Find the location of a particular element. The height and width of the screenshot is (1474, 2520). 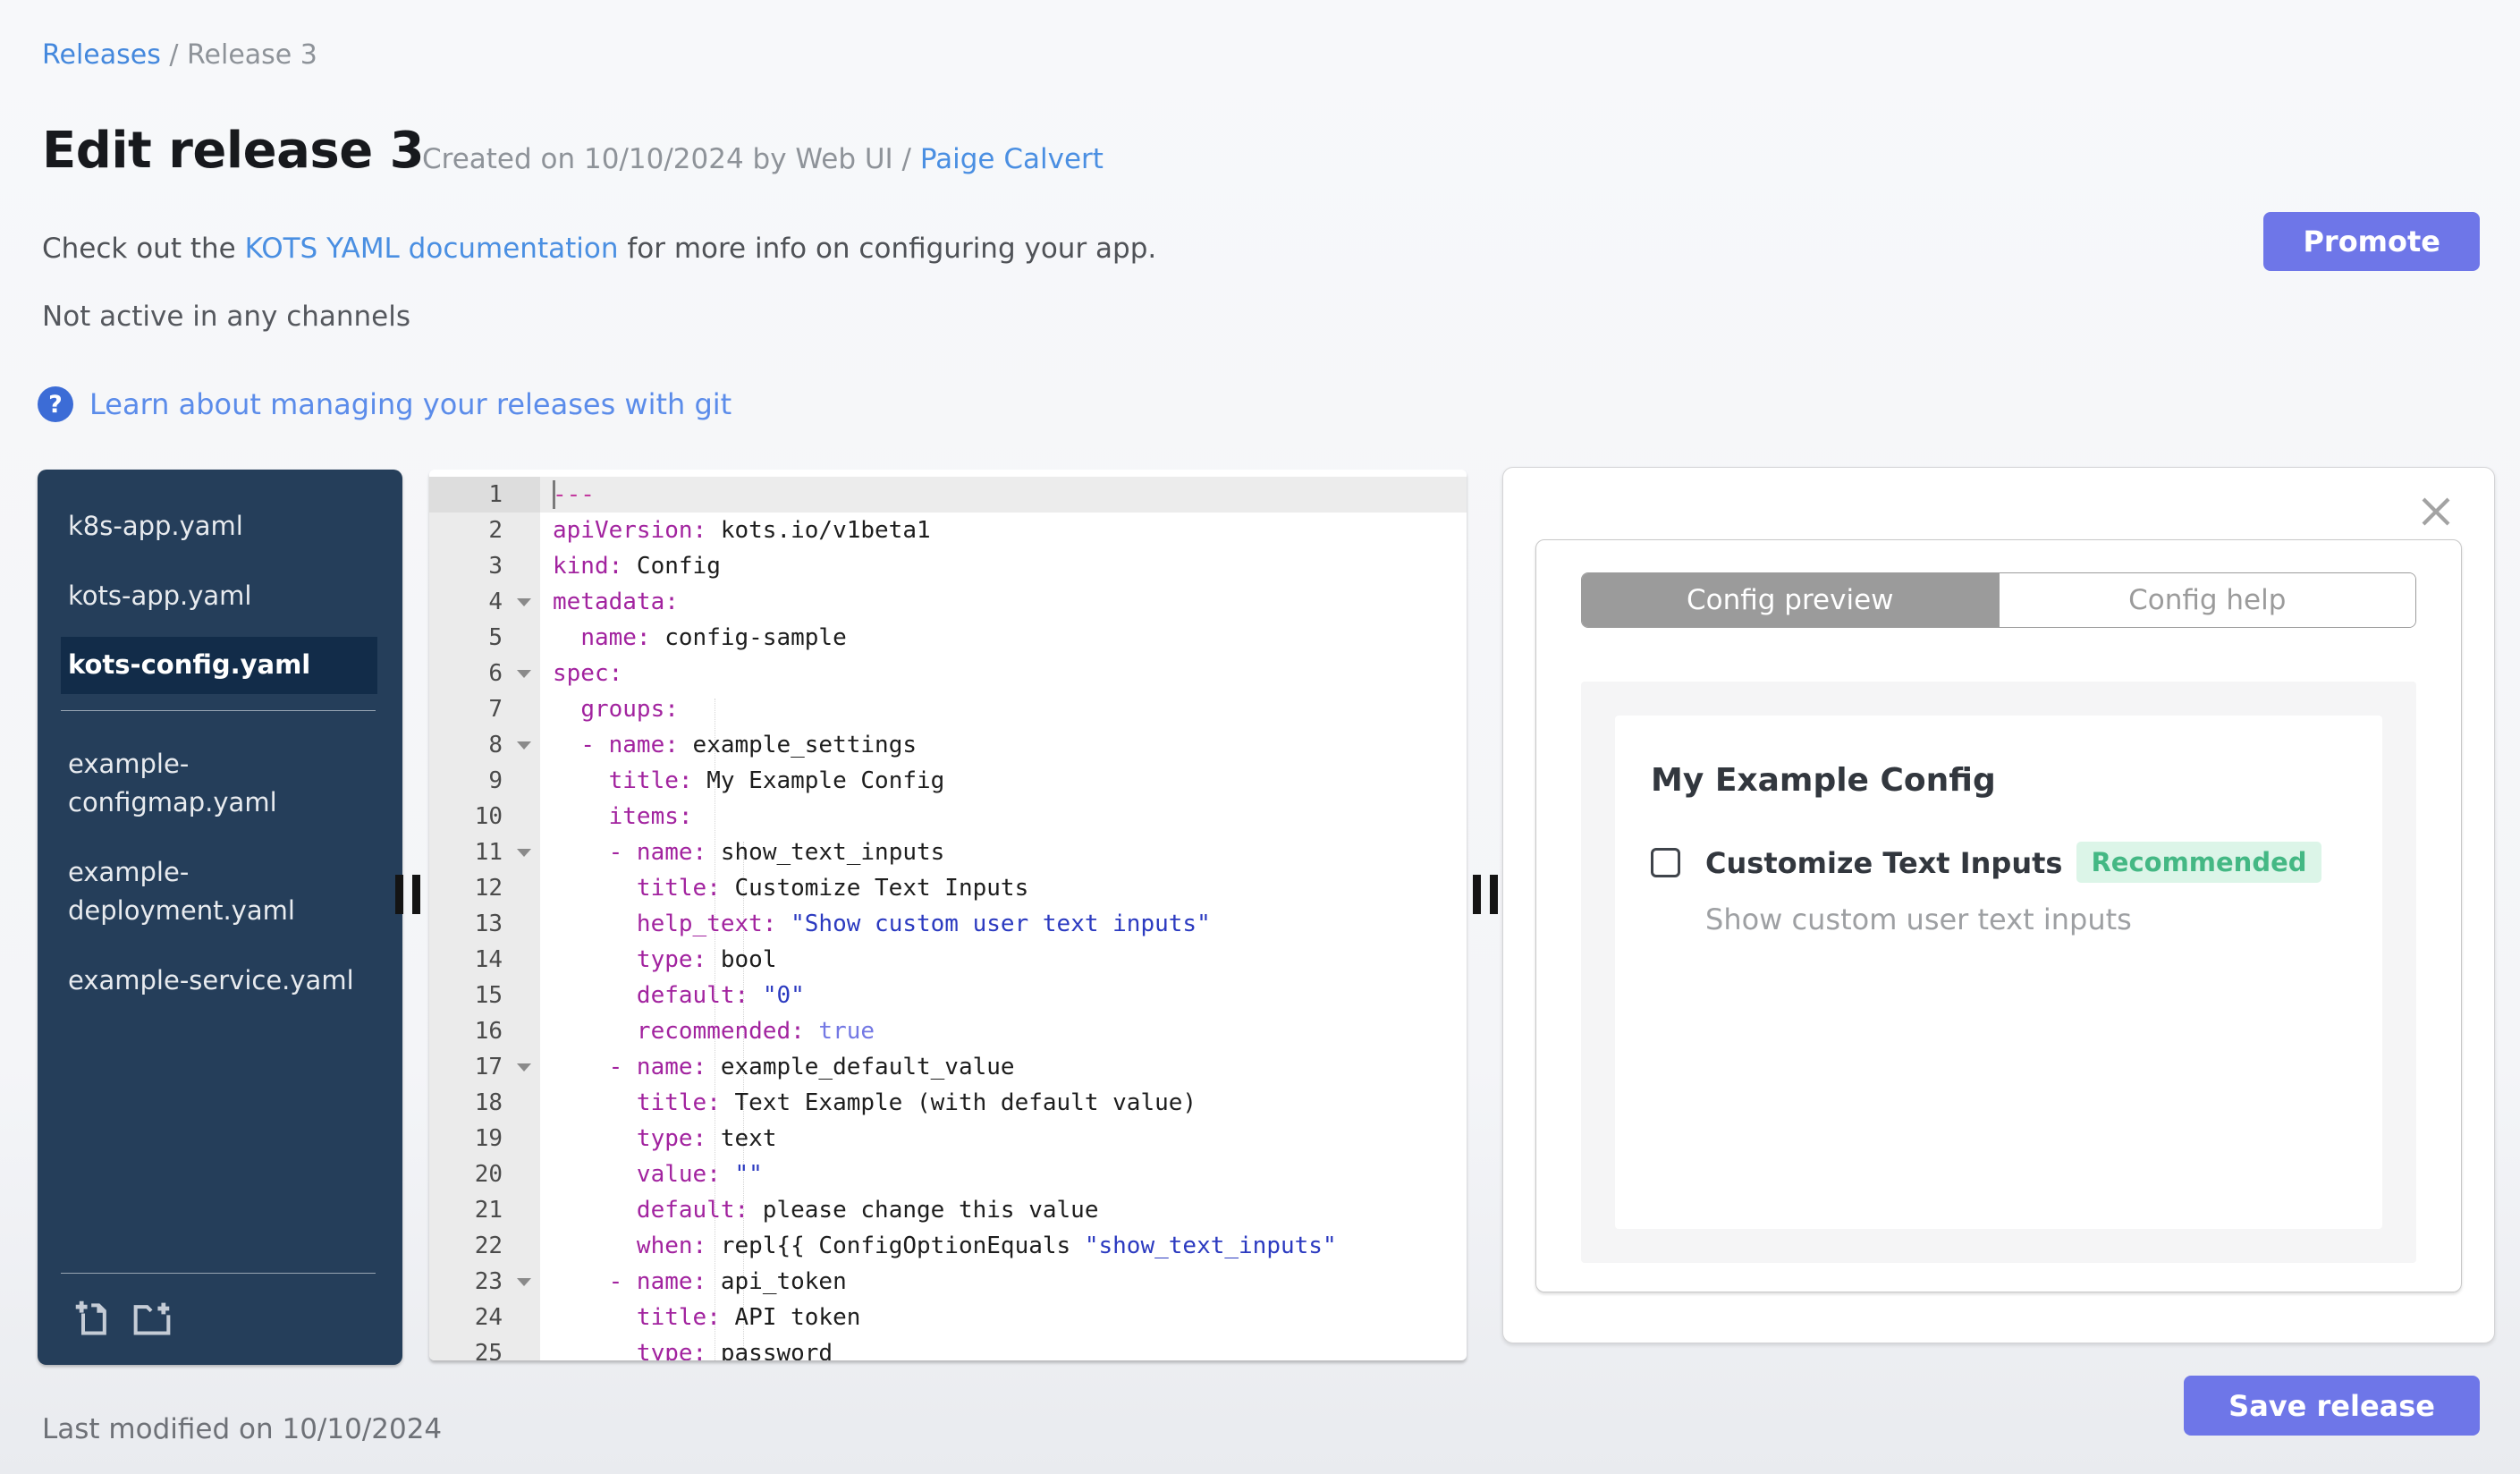

code-text: type: bool is located at coordinates (706, 959).